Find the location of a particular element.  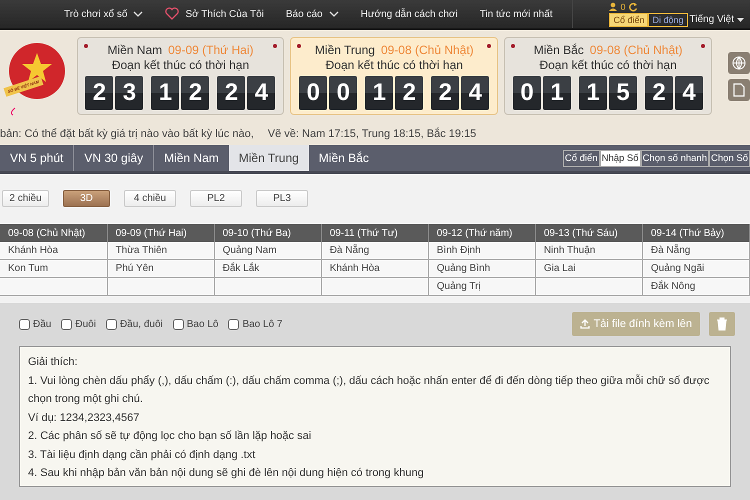

table-cell: Phú Yên is located at coordinates (160, 269).